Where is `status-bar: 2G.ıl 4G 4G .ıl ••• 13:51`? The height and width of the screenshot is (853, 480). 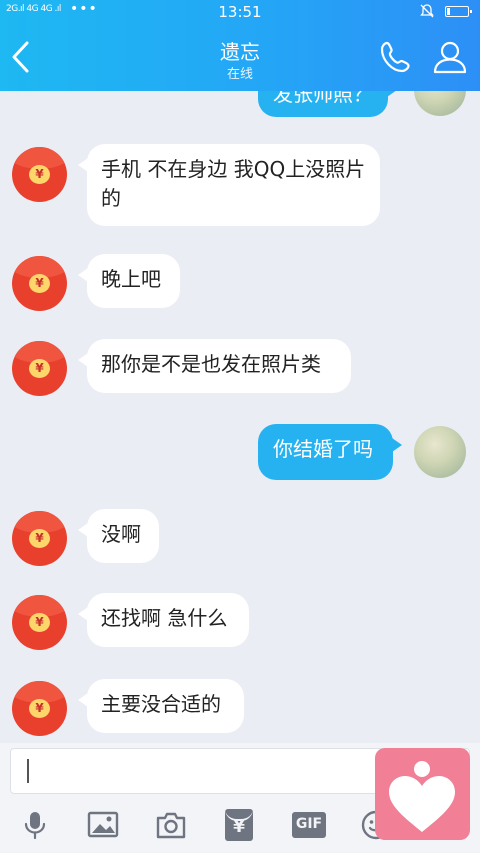
status-bar: 2G.ıl 4G 4G .ıl ••• 13:51 is located at coordinates (240, 12).